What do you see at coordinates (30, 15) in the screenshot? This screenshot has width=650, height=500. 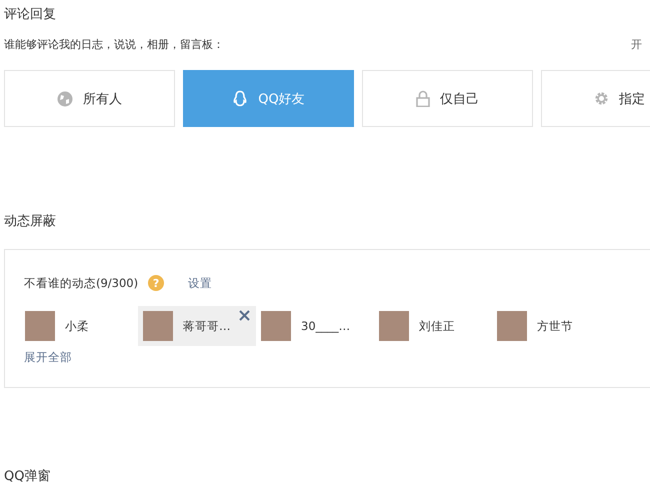 I see `section-title: 评论回复` at bounding box center [30, 15].